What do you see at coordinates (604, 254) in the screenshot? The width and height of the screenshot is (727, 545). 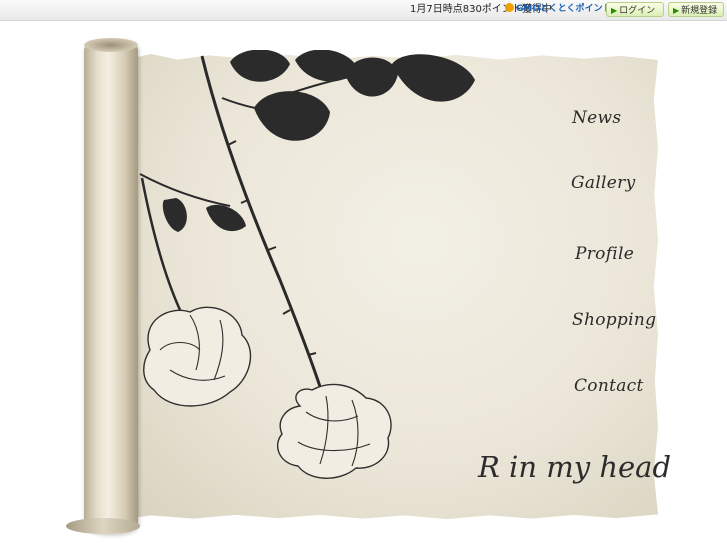 I see `nav-profile: Profile` at bounding box center [604, 254].